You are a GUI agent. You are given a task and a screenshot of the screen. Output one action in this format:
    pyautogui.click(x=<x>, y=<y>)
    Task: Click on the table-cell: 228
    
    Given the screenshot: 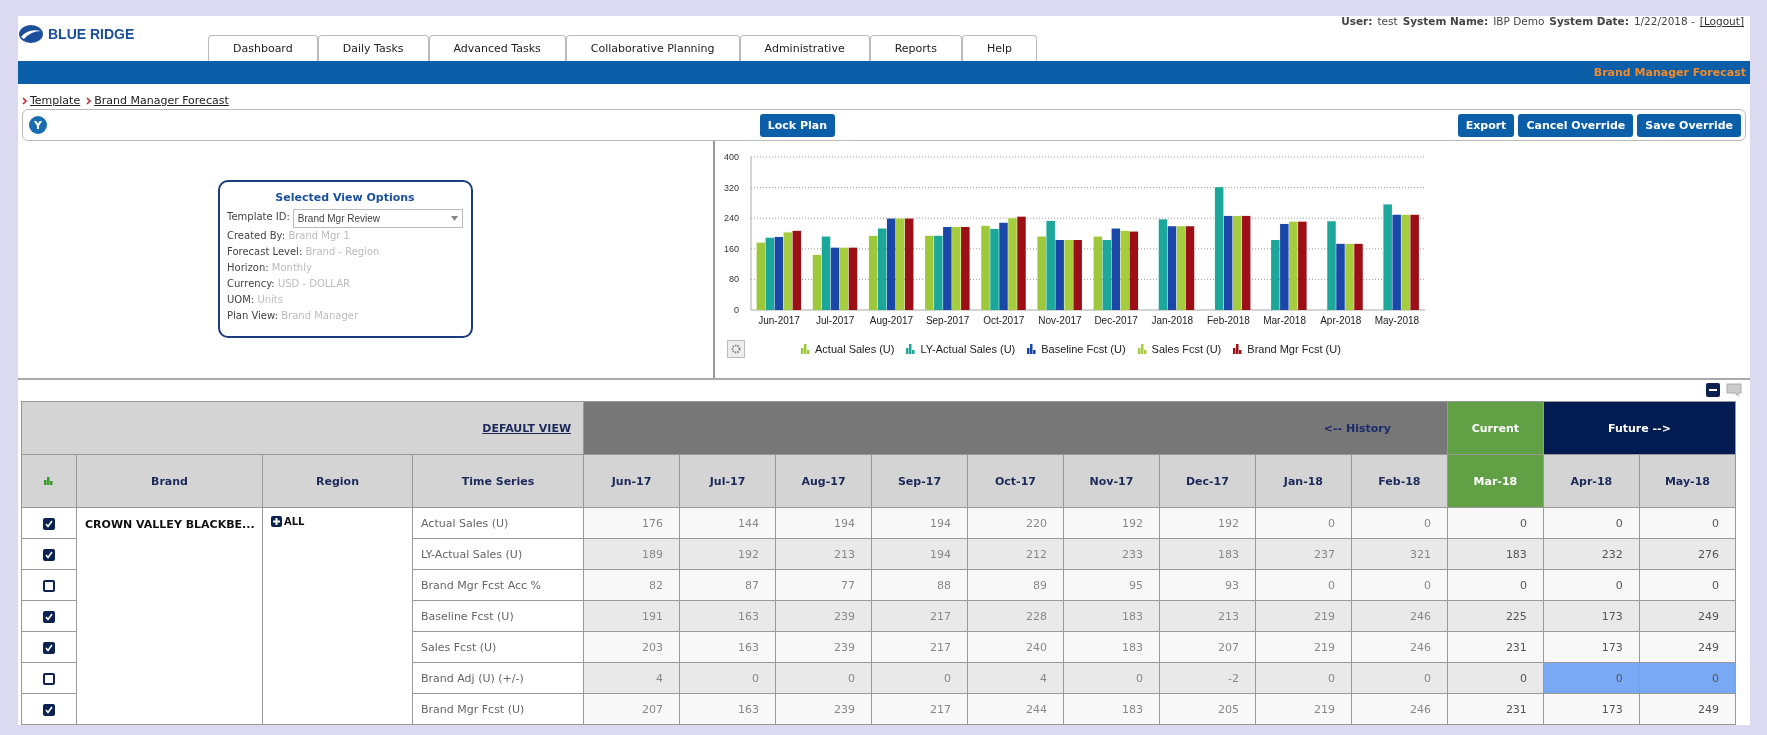 What is the action you would take?
    pyautogui.click(x=1015, y=616)
    